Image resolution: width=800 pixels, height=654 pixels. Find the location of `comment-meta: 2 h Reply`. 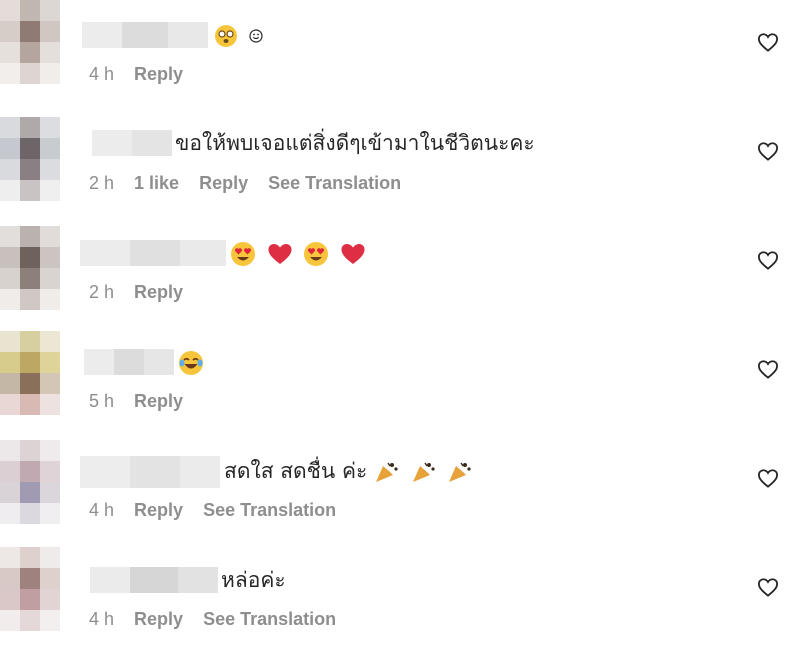

comment-meta: 2 h Reply is located at coordinates (146, 292).